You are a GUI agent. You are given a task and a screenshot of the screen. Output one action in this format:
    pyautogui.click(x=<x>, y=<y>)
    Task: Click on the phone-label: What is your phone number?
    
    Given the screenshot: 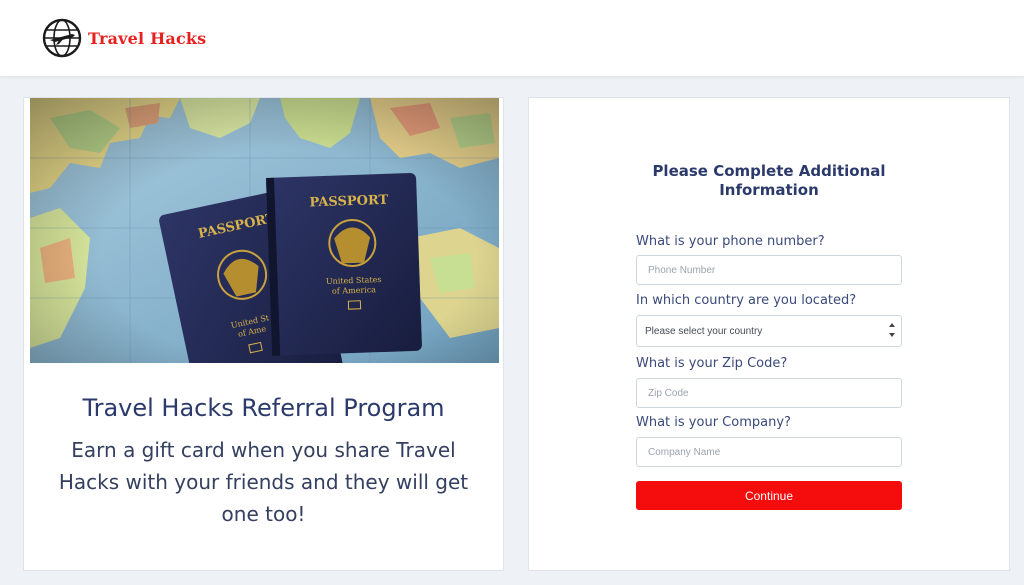 What is the action you would take?
    pyautogui.click(x=730, y=241)
    